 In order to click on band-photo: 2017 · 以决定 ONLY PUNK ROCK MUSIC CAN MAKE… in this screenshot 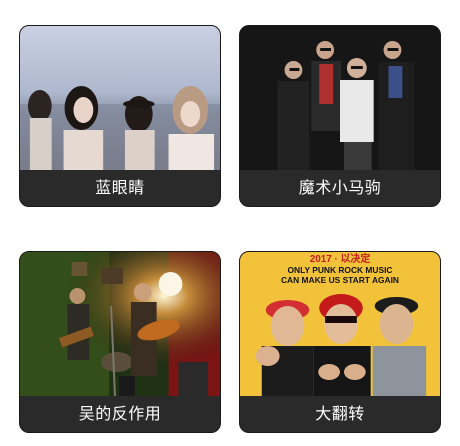, I will do `click(340, 325)`.